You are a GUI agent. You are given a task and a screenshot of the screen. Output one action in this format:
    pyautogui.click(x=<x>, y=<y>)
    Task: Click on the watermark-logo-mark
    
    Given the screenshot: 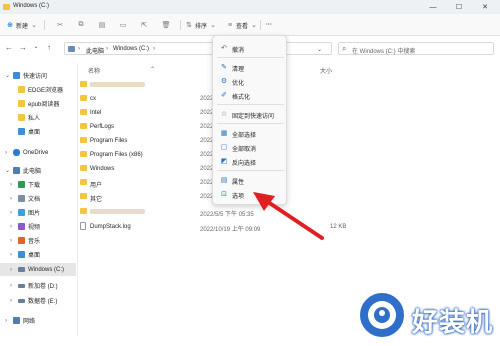 What is the action you would take?
    pyautogui.click(x=382, y=315)
    